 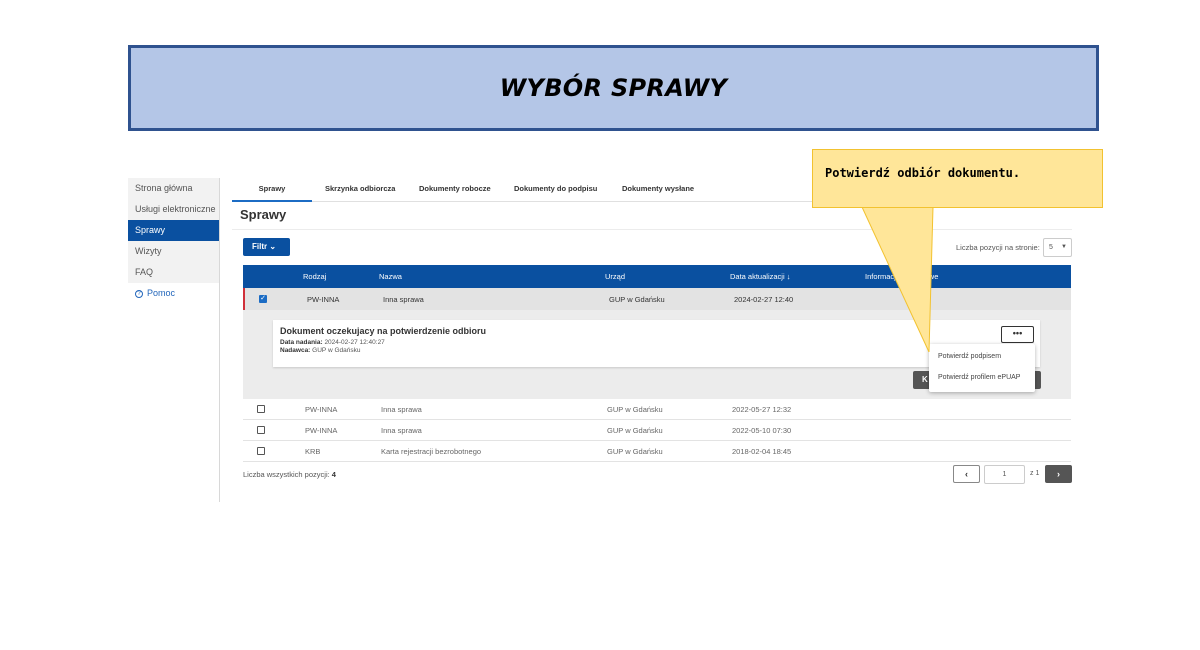 I want to click on total-count: Liczba wszystkich pozycji: 4, so click(x=289, y=474).